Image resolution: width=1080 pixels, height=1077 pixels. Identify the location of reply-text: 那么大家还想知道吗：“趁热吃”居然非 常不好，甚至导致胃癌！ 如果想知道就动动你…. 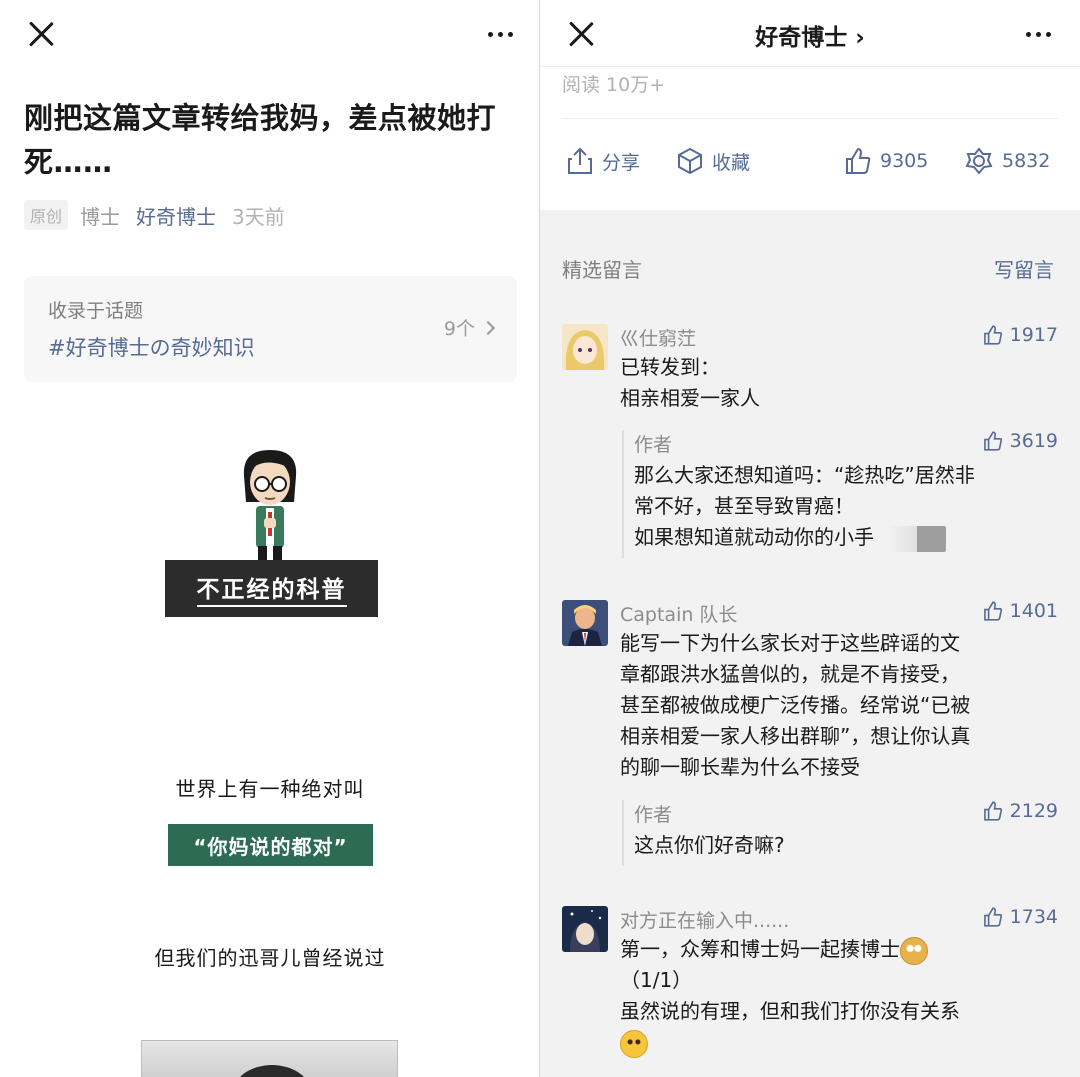
(844, 506).